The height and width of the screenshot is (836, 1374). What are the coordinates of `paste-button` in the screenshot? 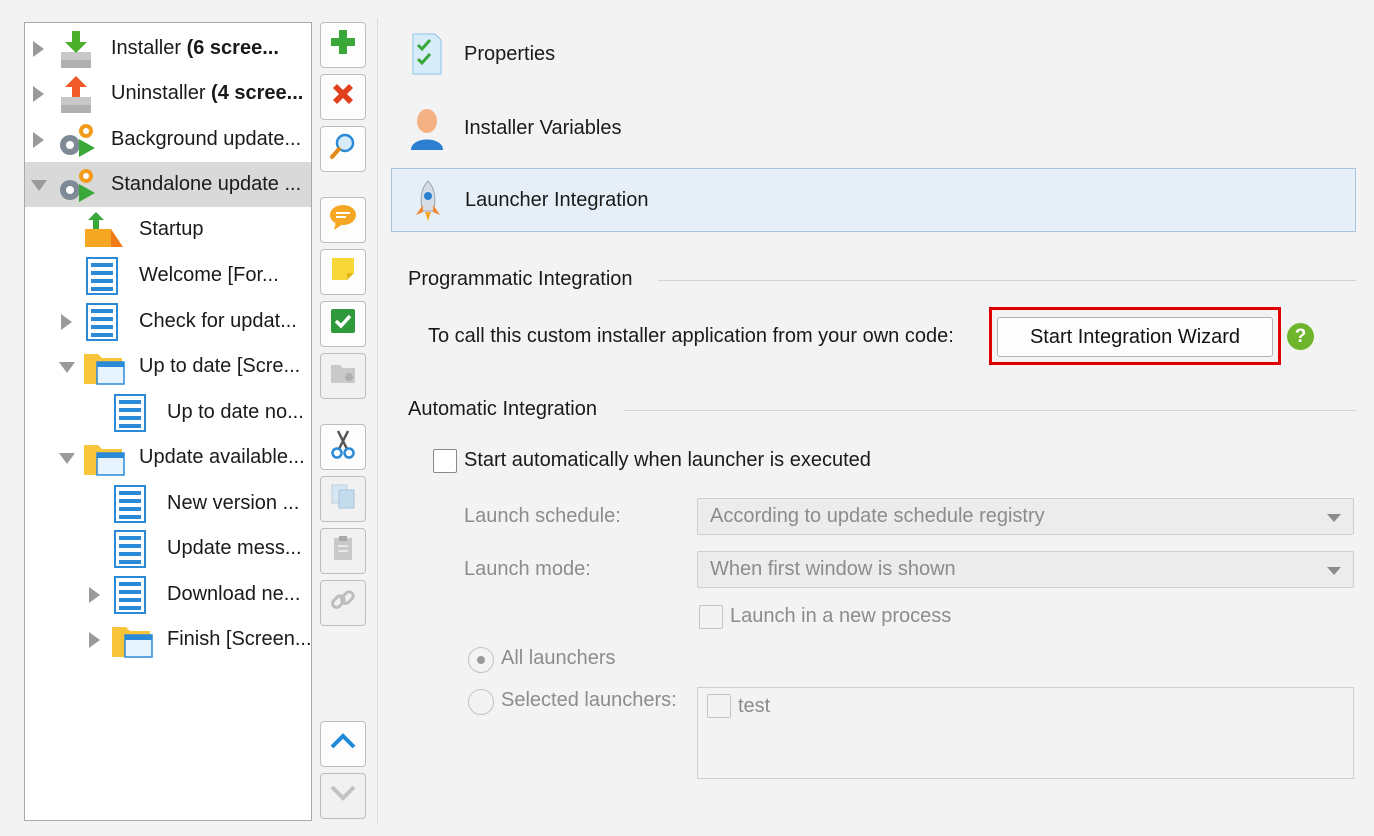 It's located at (343, 551).